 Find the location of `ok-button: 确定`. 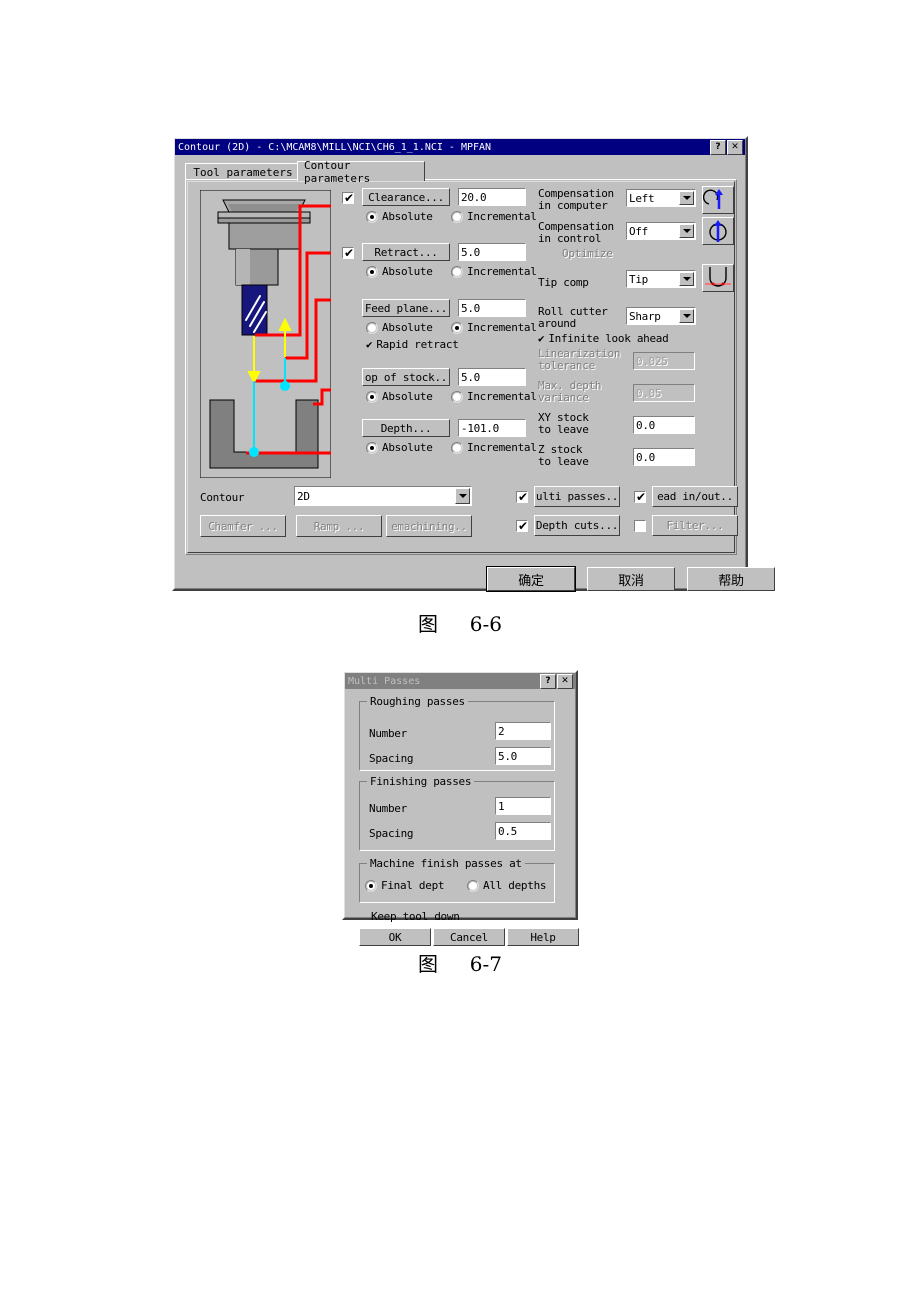

ok-button: 确定 is located at coordinates (531, 579).